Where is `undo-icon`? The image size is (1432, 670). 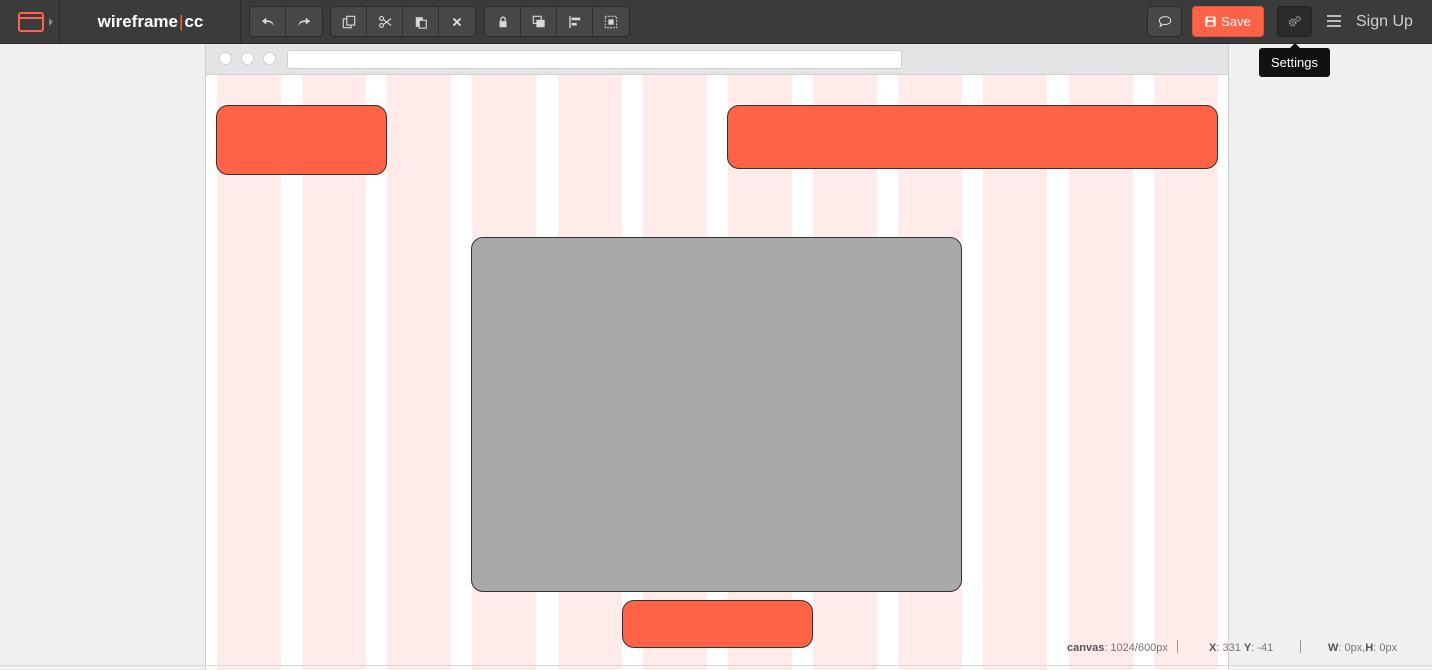
undo-icon is located at coordinates (267, 21).